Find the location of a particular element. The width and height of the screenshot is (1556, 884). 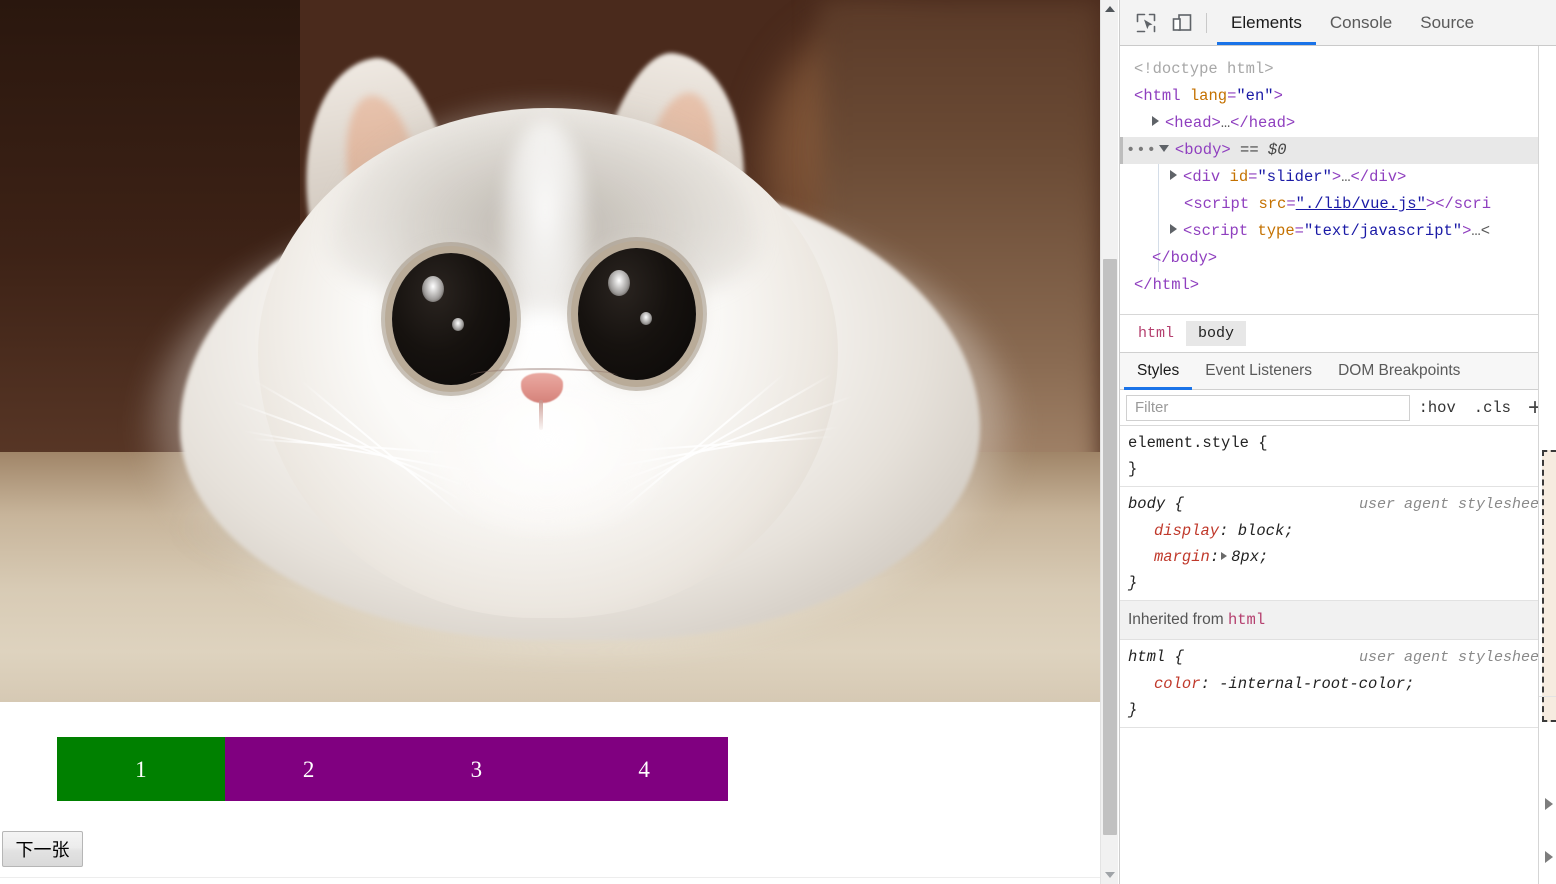

breadcrumb: html body is located at coordinates (1338, 333).